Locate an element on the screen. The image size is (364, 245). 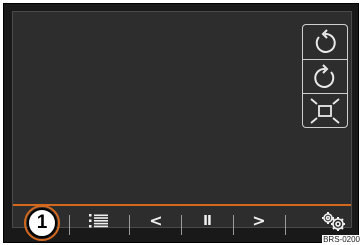
fit-screen-button is located at coordinates (325, 110).